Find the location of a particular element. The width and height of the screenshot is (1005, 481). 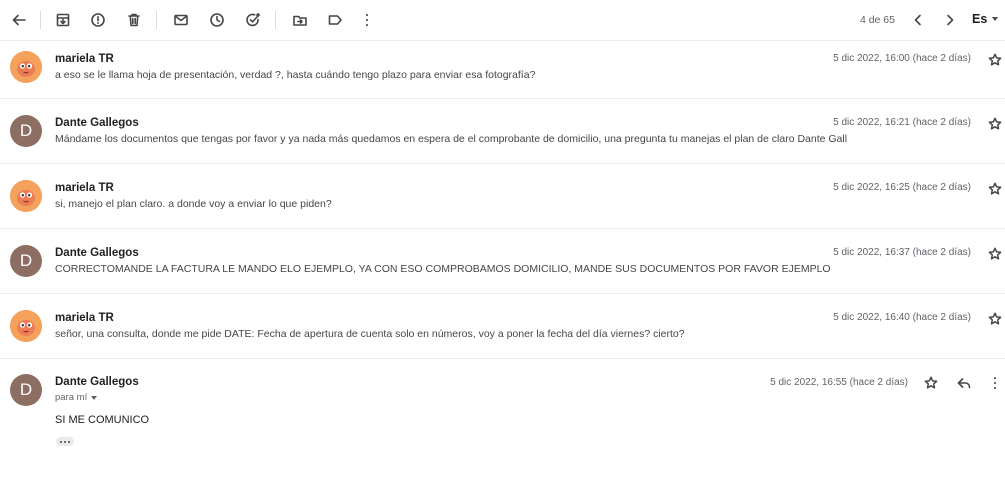

add-to-tasks-icon is located at coordinates (253, 20).